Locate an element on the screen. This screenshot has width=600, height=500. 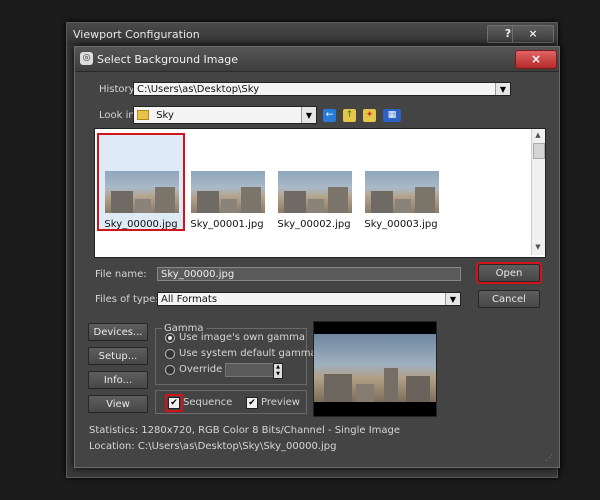
preview-label: Preview is located at coordinates (280, 402).